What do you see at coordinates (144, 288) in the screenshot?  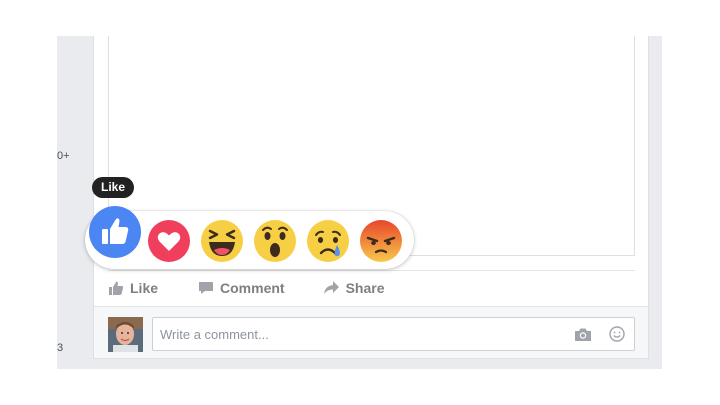 I see `like-label: Like` at bounding box center [144, 288].